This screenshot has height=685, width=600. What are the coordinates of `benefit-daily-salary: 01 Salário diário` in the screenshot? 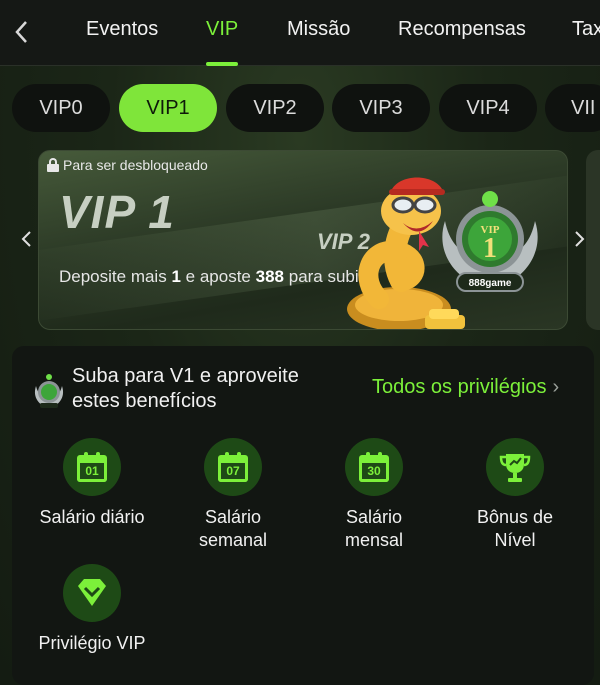 It's located at (92, 483).